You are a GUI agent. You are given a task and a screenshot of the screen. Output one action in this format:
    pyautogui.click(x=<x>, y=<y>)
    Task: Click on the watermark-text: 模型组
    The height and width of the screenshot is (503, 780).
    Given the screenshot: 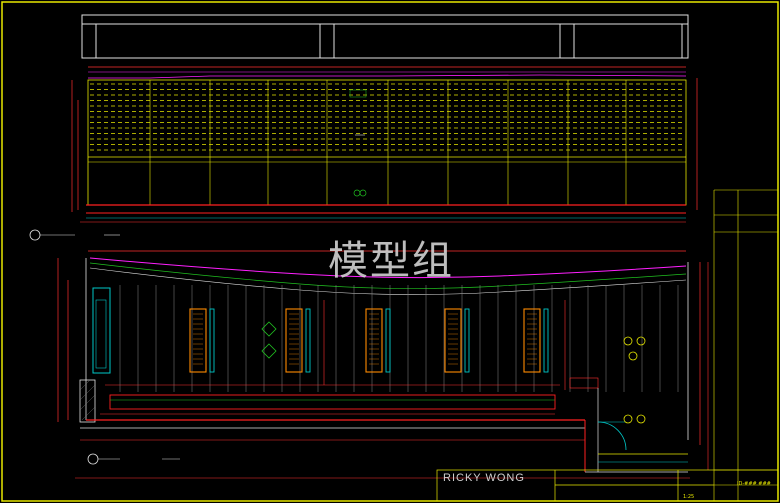 What is the action you would take?
    pyautogui.click(x=391, y=261)
    